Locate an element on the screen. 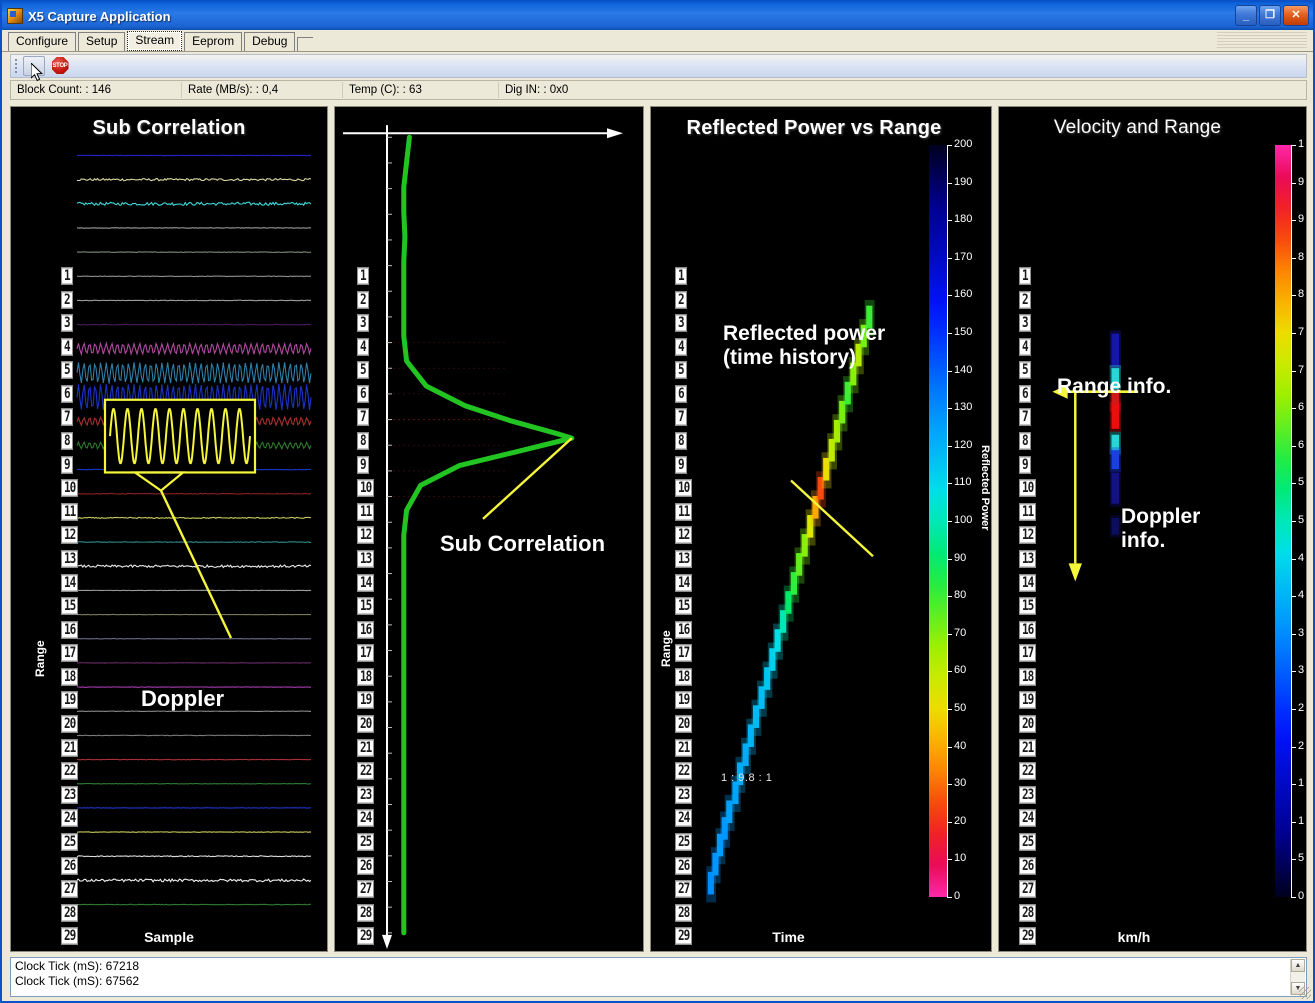  scroll-up-button: ▲ is located at coordinates (1298, 965).